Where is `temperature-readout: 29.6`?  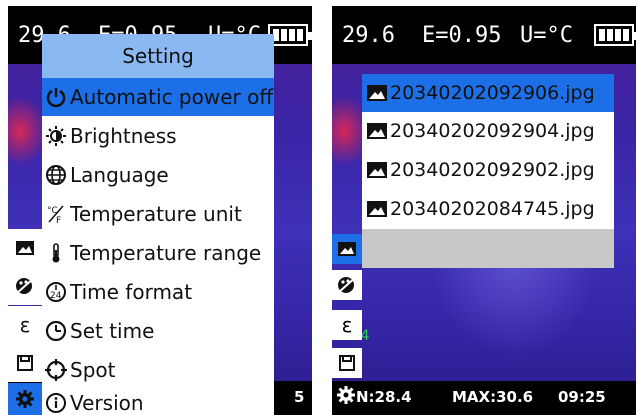
temperature-readout: 29.6 is located at coordinates (368, 35).